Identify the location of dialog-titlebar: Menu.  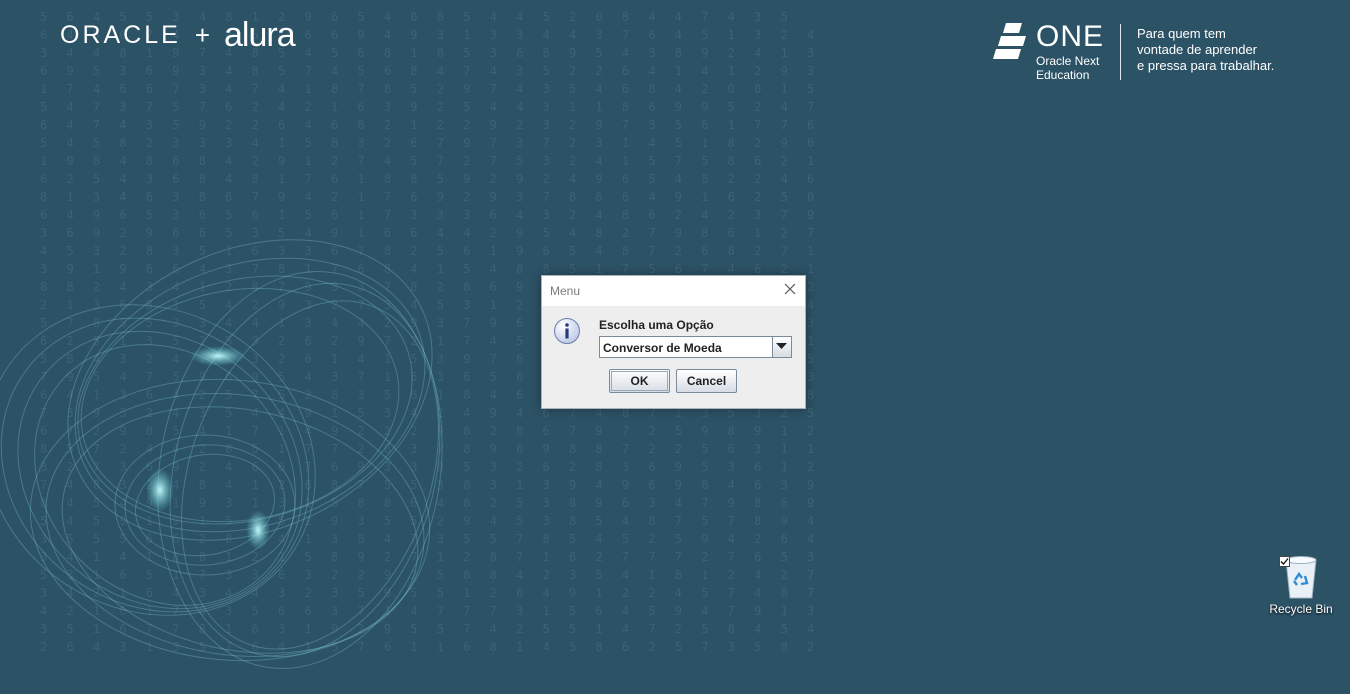
(673, 291).